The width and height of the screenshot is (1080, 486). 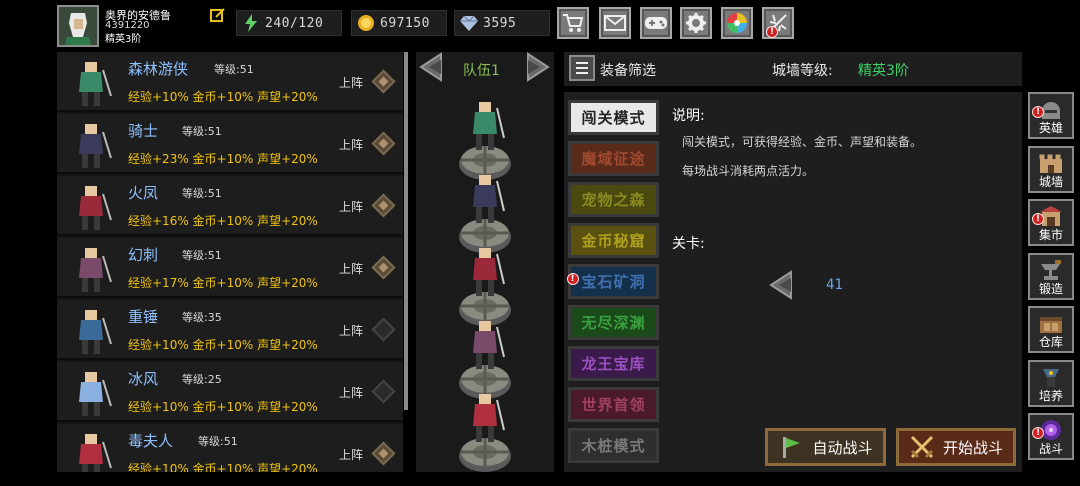 I want to click on crossed-swords-icon, so click(x=922, y=447).